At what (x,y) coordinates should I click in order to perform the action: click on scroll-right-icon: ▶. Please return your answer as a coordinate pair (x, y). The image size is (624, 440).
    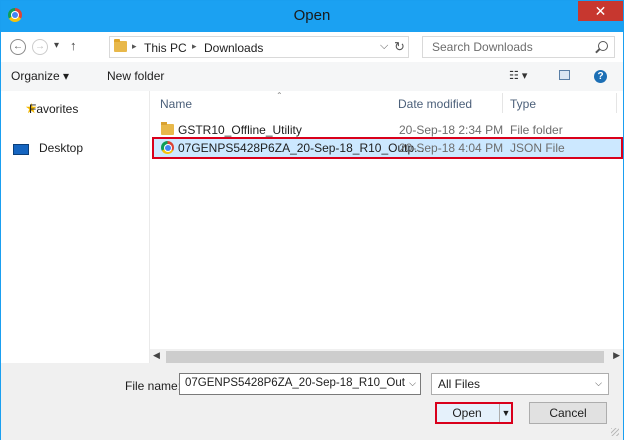
    Looking at the image, I should click on (616, 355).